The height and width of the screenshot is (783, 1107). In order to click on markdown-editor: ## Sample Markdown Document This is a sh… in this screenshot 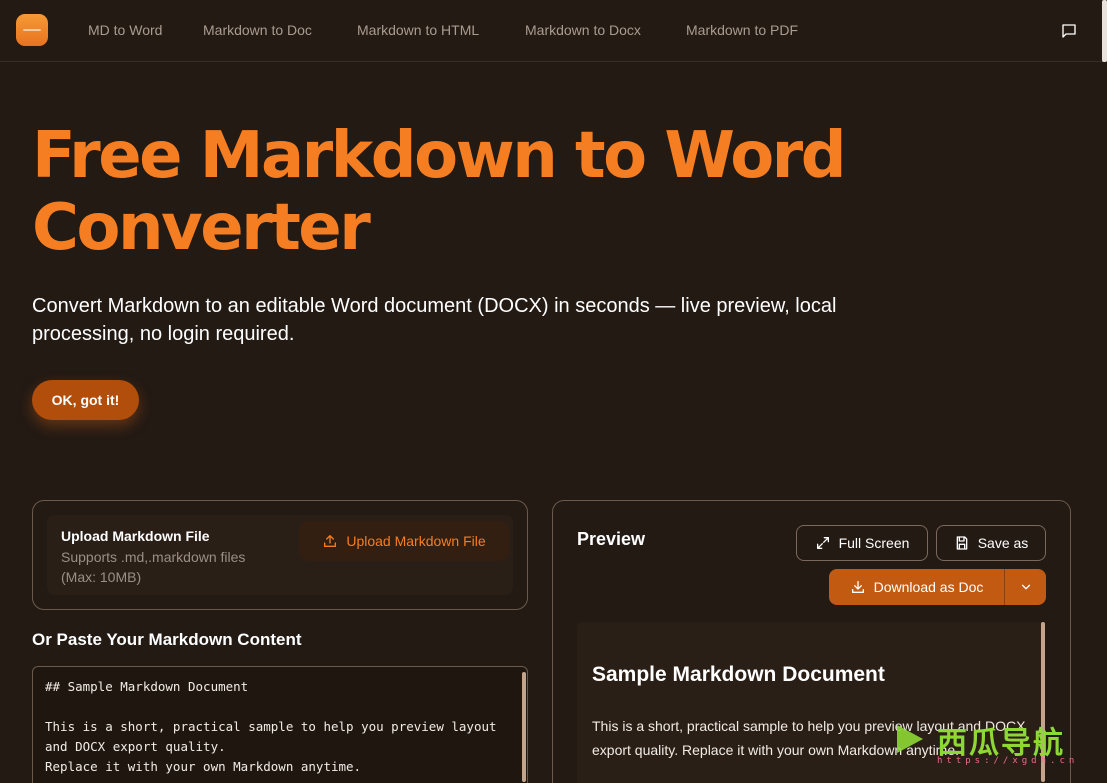, I will do `click(280, 724)`.